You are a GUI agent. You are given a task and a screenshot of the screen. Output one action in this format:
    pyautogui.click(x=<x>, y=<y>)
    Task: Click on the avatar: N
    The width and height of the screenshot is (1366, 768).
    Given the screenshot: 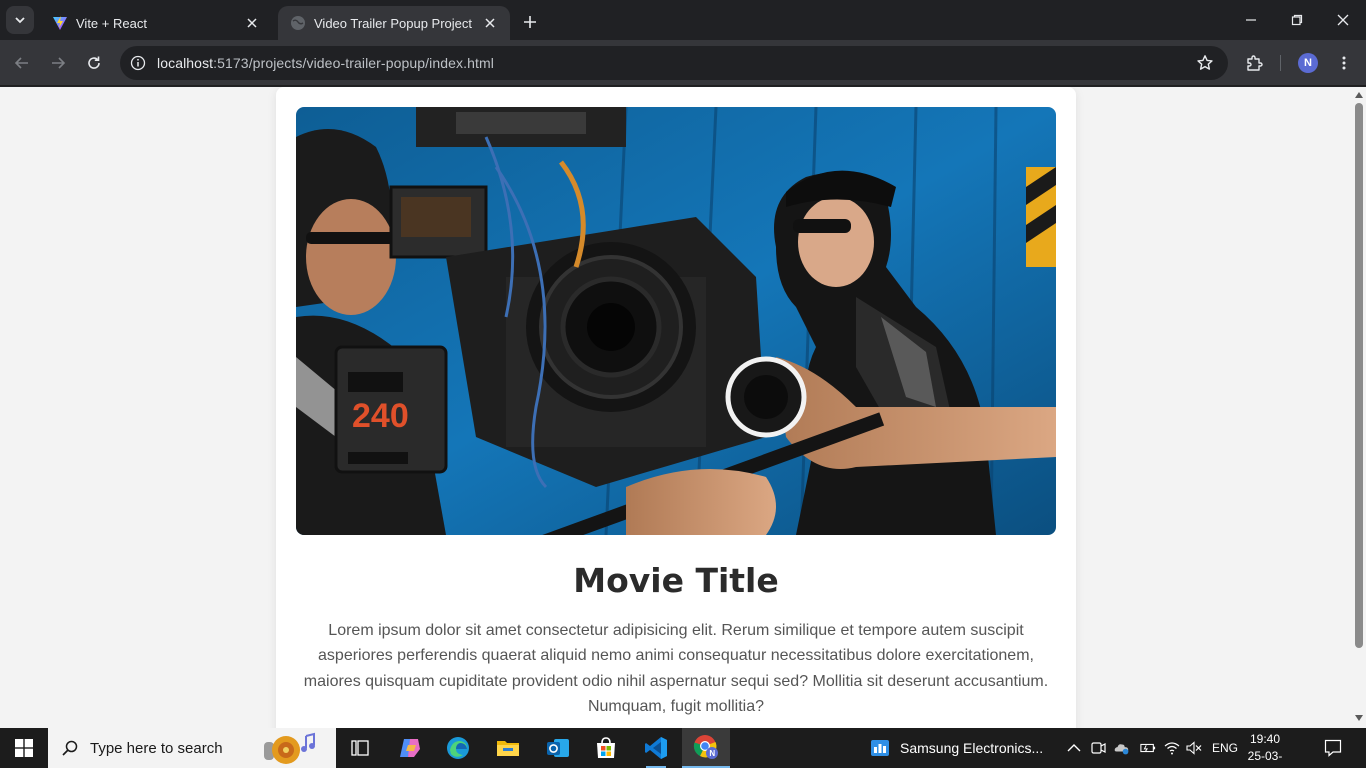 What is the action you would take?
    pyautogui.click(x=1308, y=63)
    